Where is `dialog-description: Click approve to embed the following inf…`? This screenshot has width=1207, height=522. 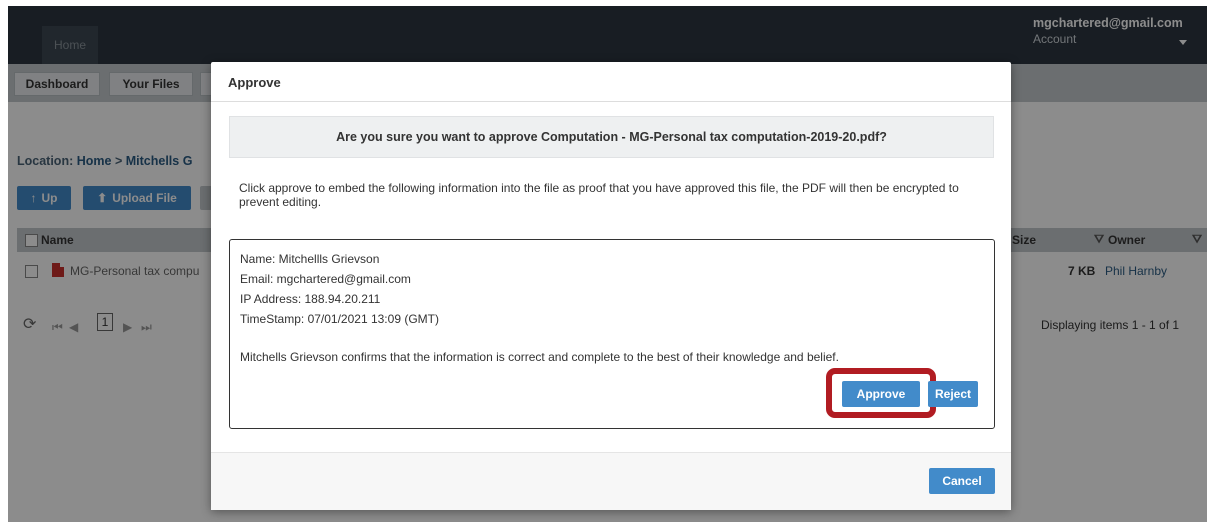 dialog-description: Click approve to embed the following inf… is located at coordinates (599, 195).